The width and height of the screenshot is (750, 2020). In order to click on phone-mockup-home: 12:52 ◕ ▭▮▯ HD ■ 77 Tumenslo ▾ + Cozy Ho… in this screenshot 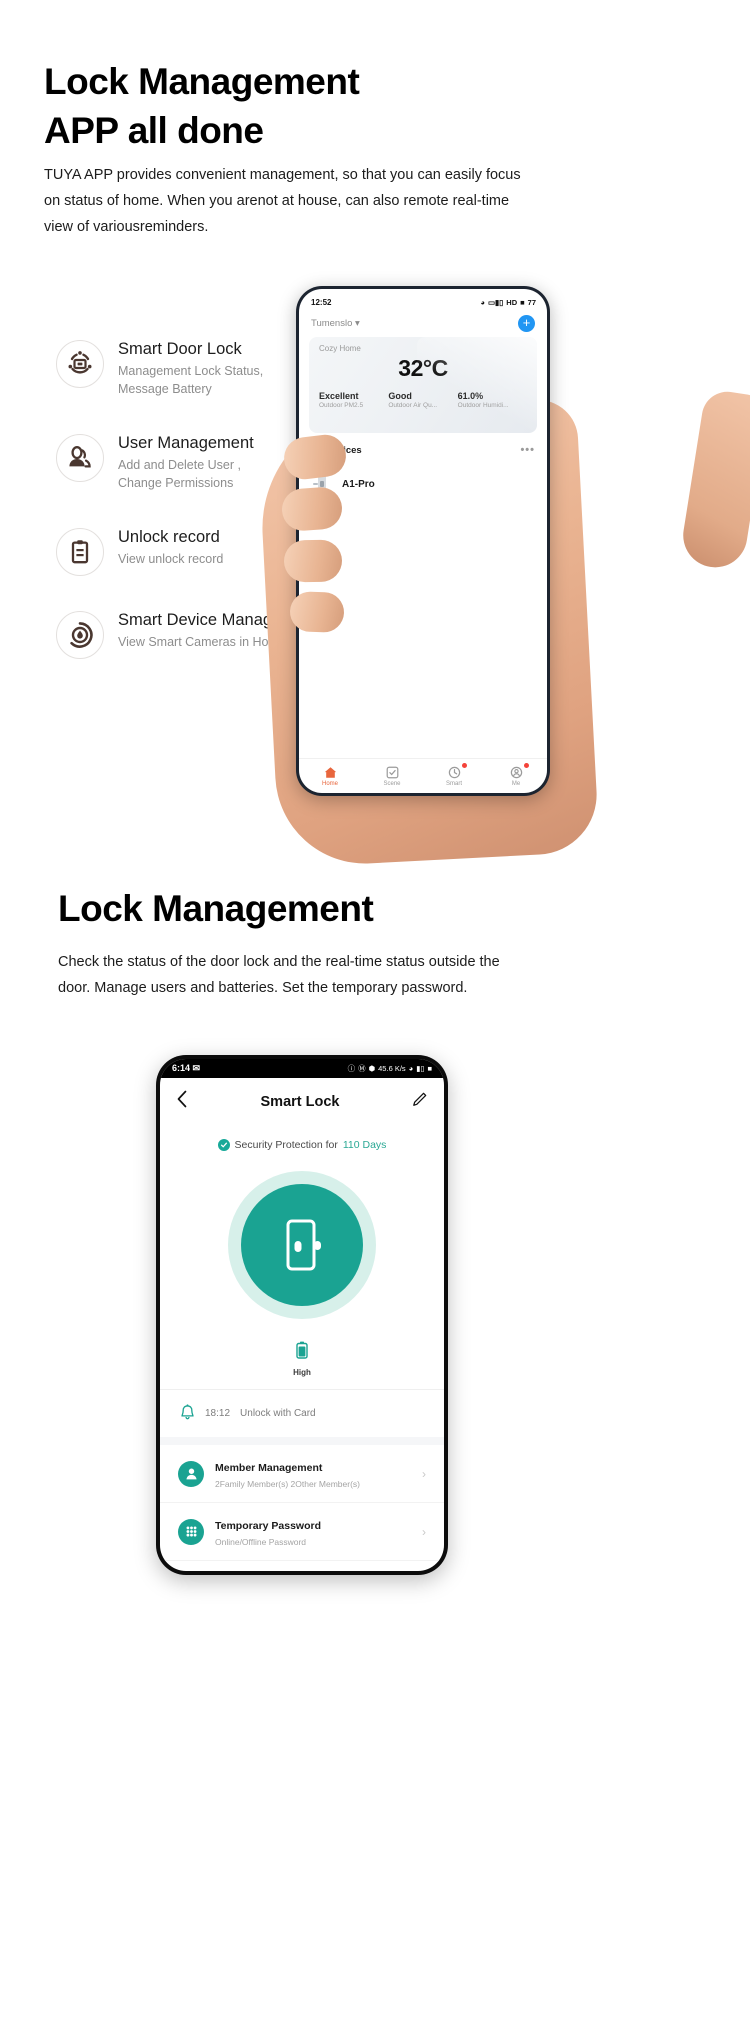, I will do `click(423, 541)`.